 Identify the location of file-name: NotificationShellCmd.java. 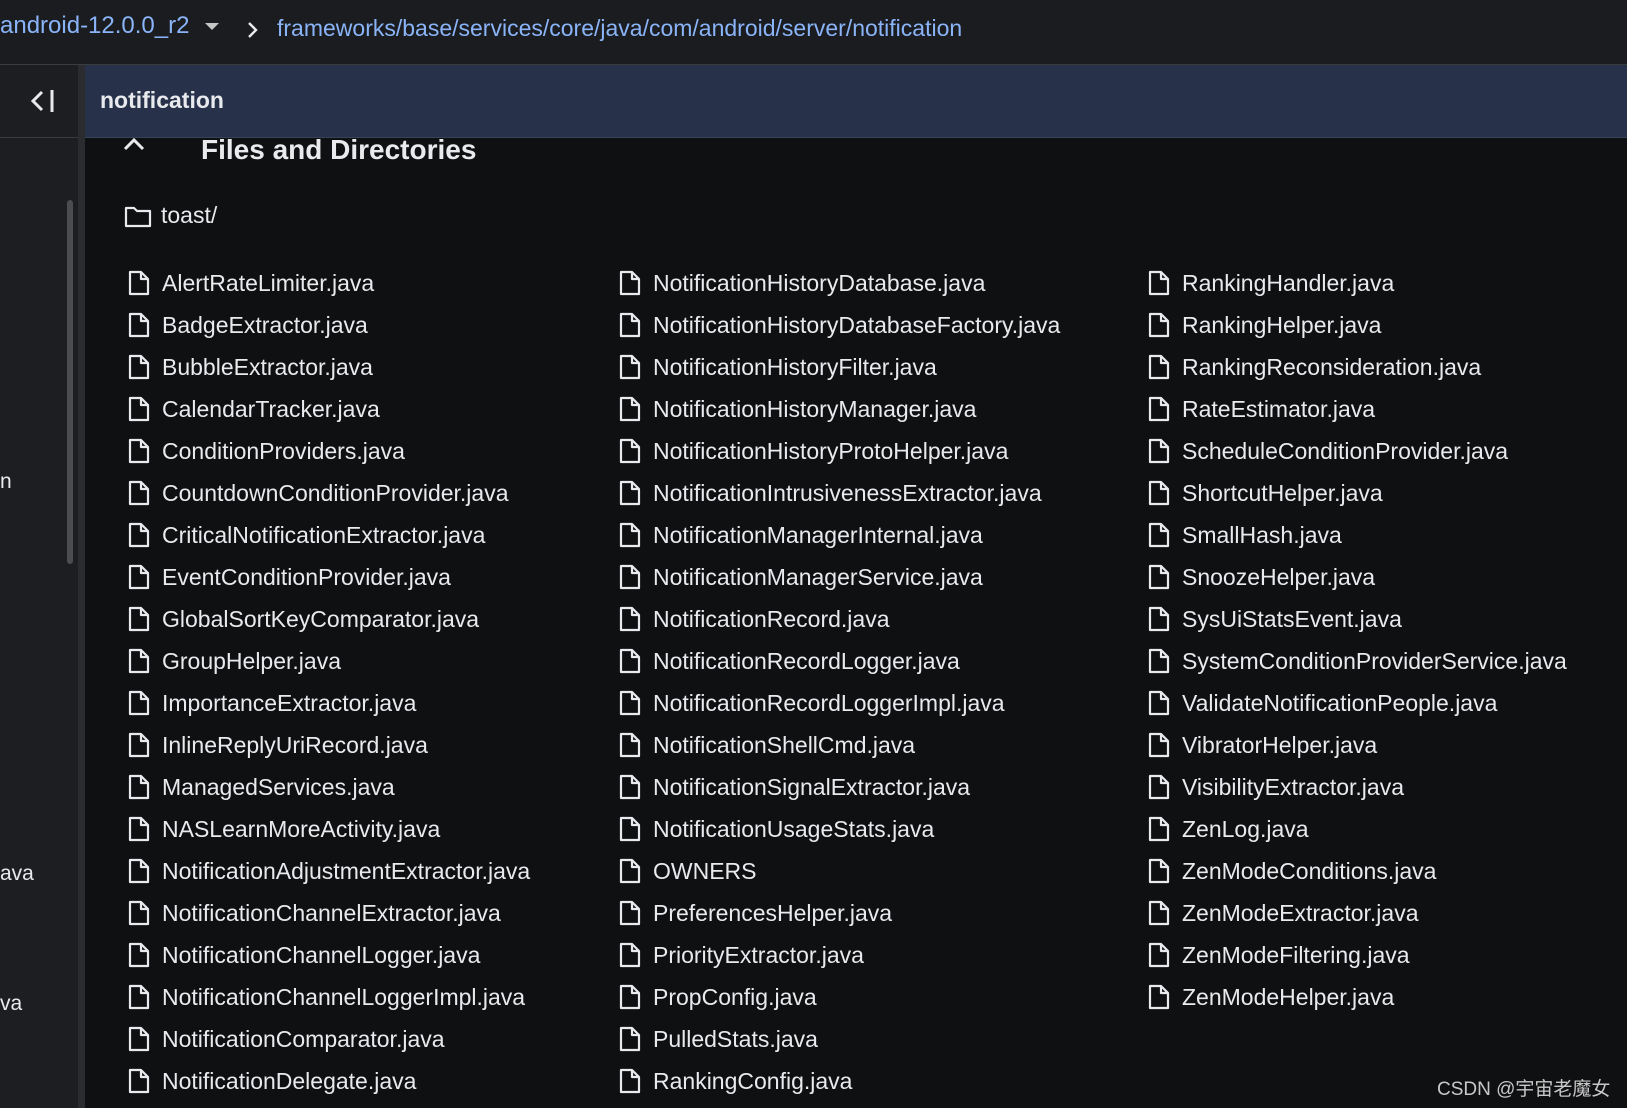
(784, 745).